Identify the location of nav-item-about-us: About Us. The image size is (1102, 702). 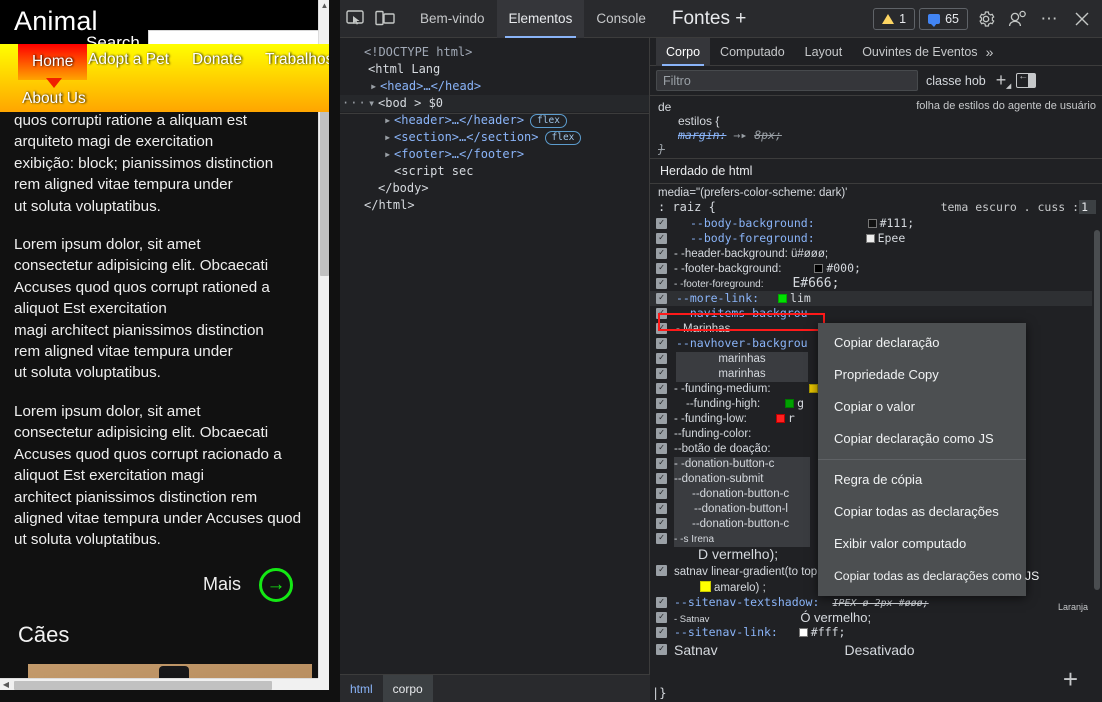
(54, 99).